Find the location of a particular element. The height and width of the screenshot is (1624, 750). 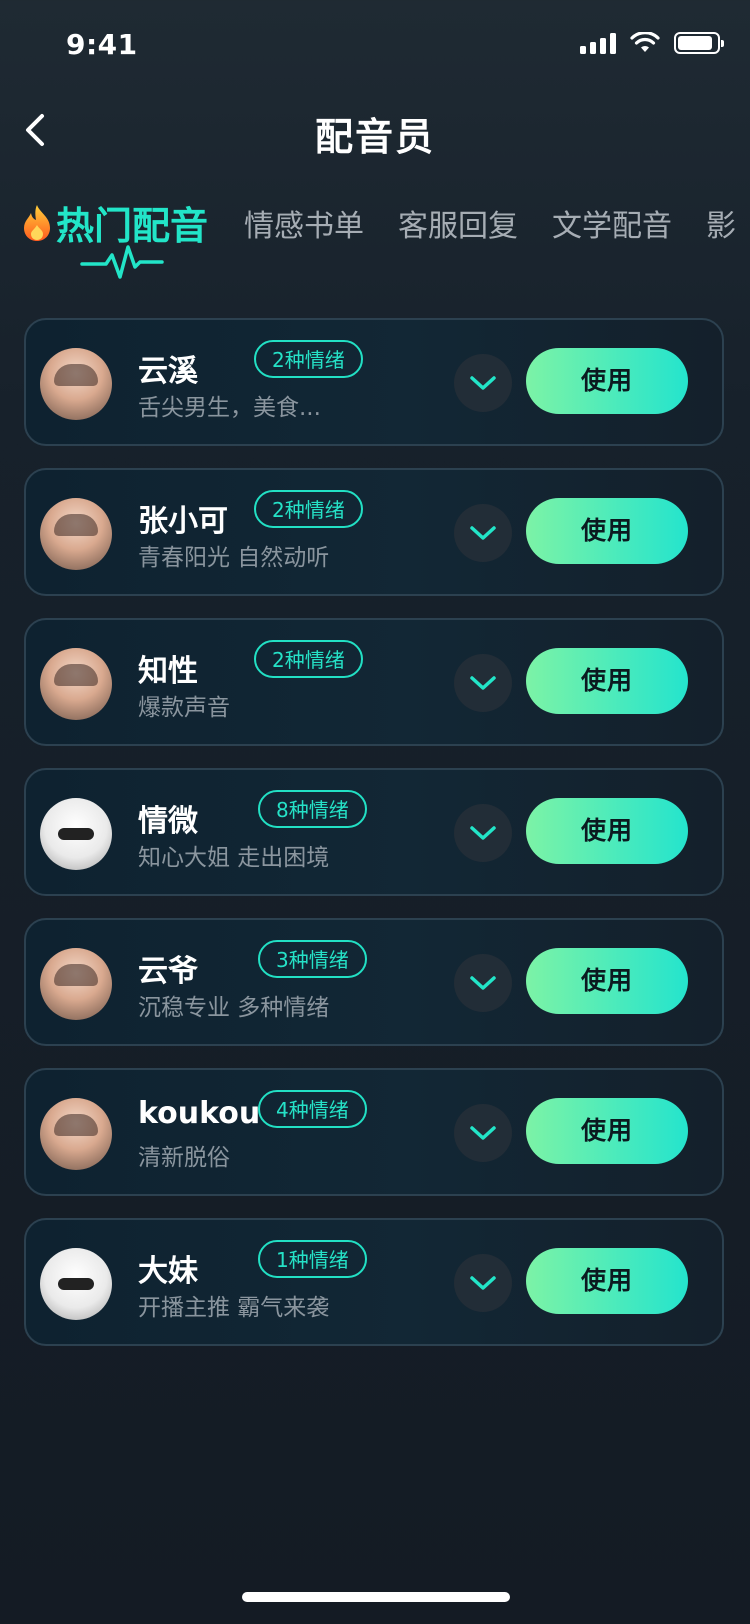

battery-level is located at coordinates (695, 43).